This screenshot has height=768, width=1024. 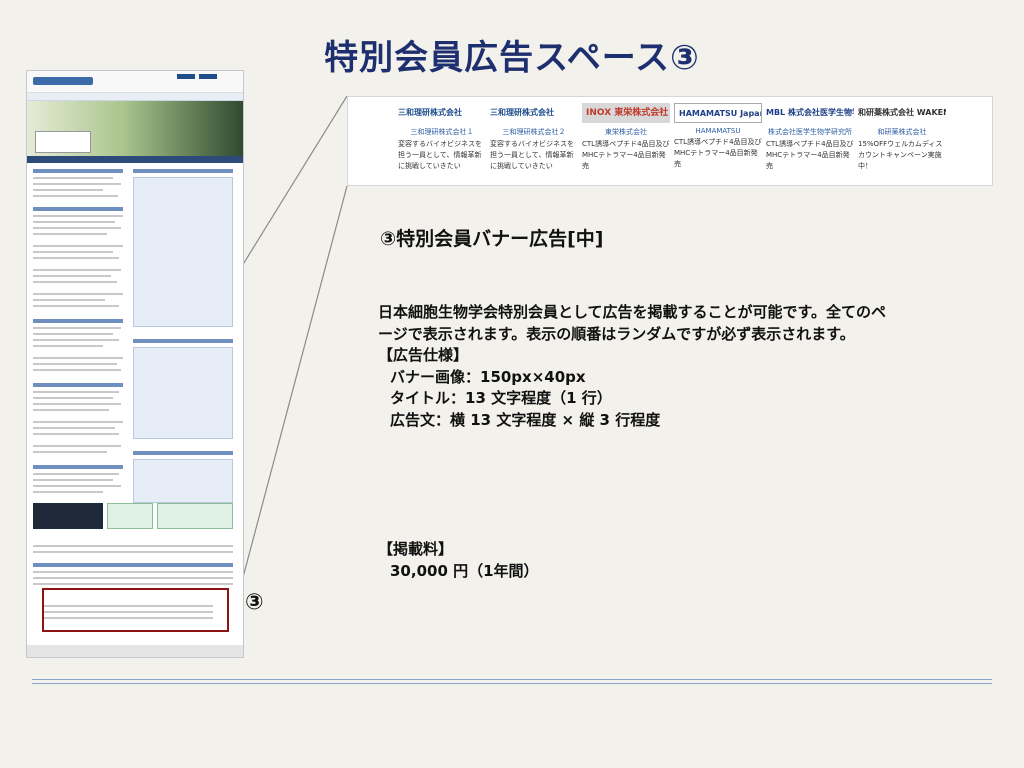 I want to click on banner-ad-logo: HAMAMATSU Japan, so click(x=718, y=113).